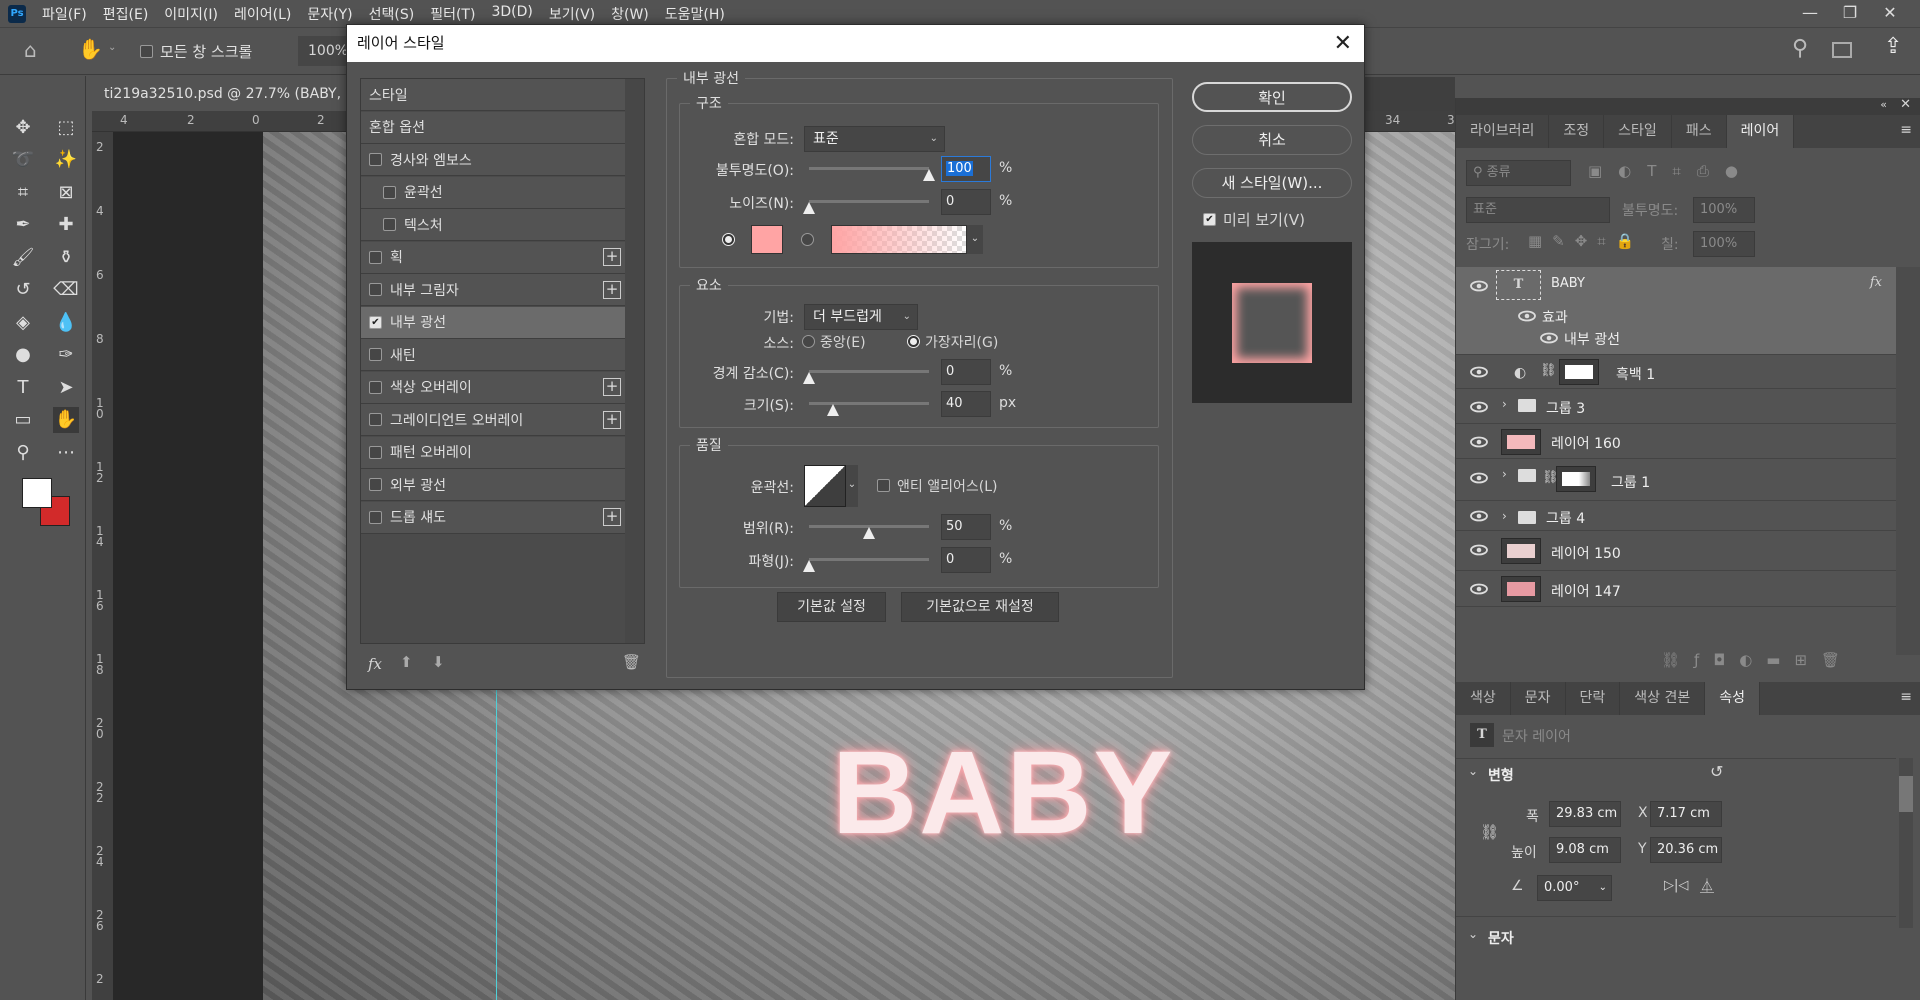 The height and width of the screenshot is (1000, 1920). What do you see at coordinates (66, 225) in the screenshot?
I see `healing-tool-icon: ✚` at bounding box center [66, 225].